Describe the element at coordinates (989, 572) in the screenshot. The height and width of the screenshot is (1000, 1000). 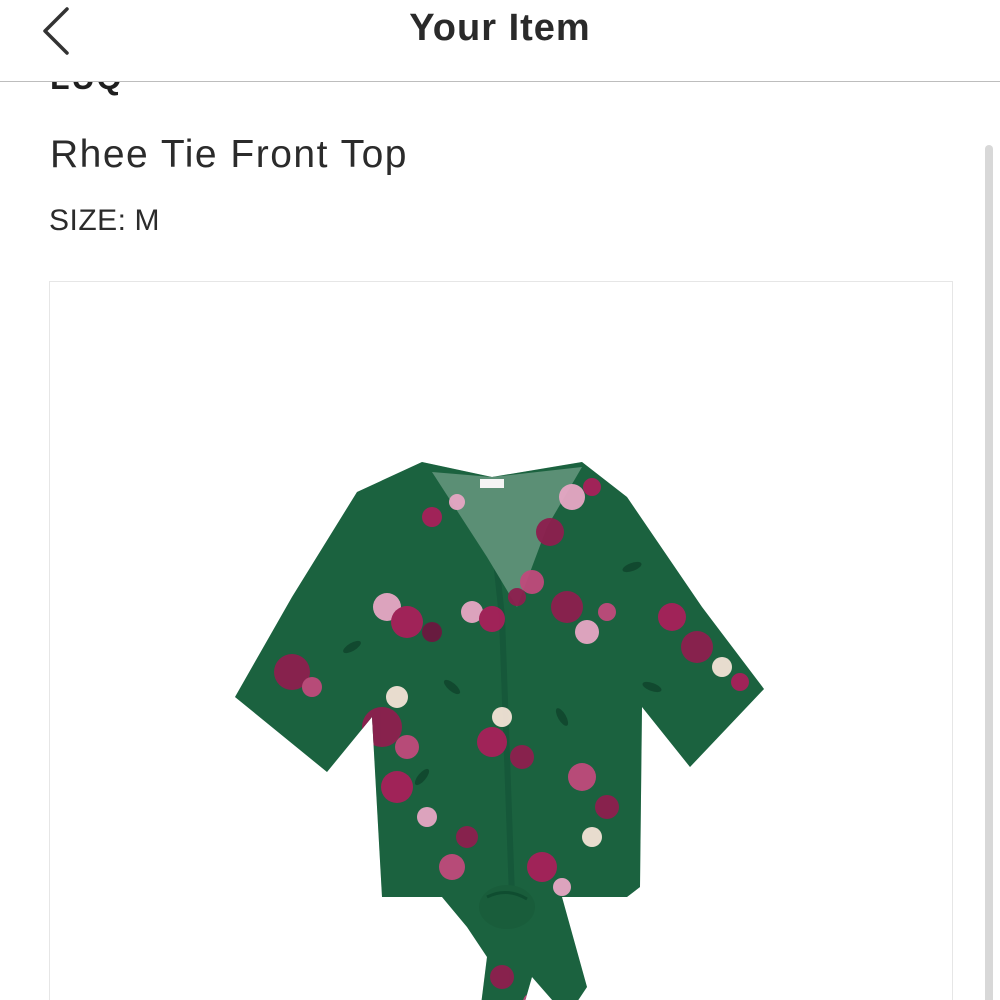
I see `scrollbar` at that location.